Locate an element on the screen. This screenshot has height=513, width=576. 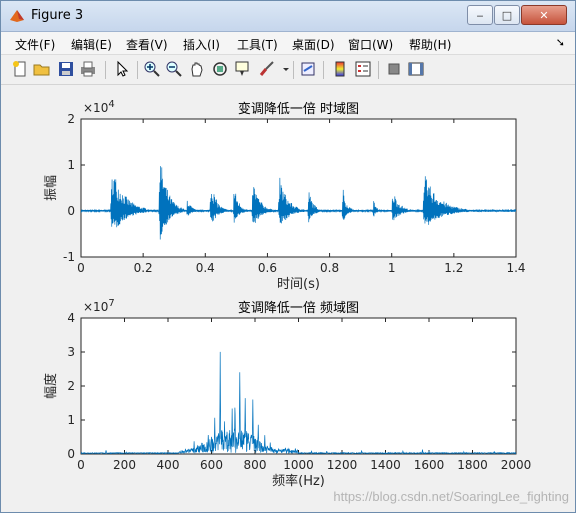
y-tick-label: 3 is located at coordinates (71, 352).